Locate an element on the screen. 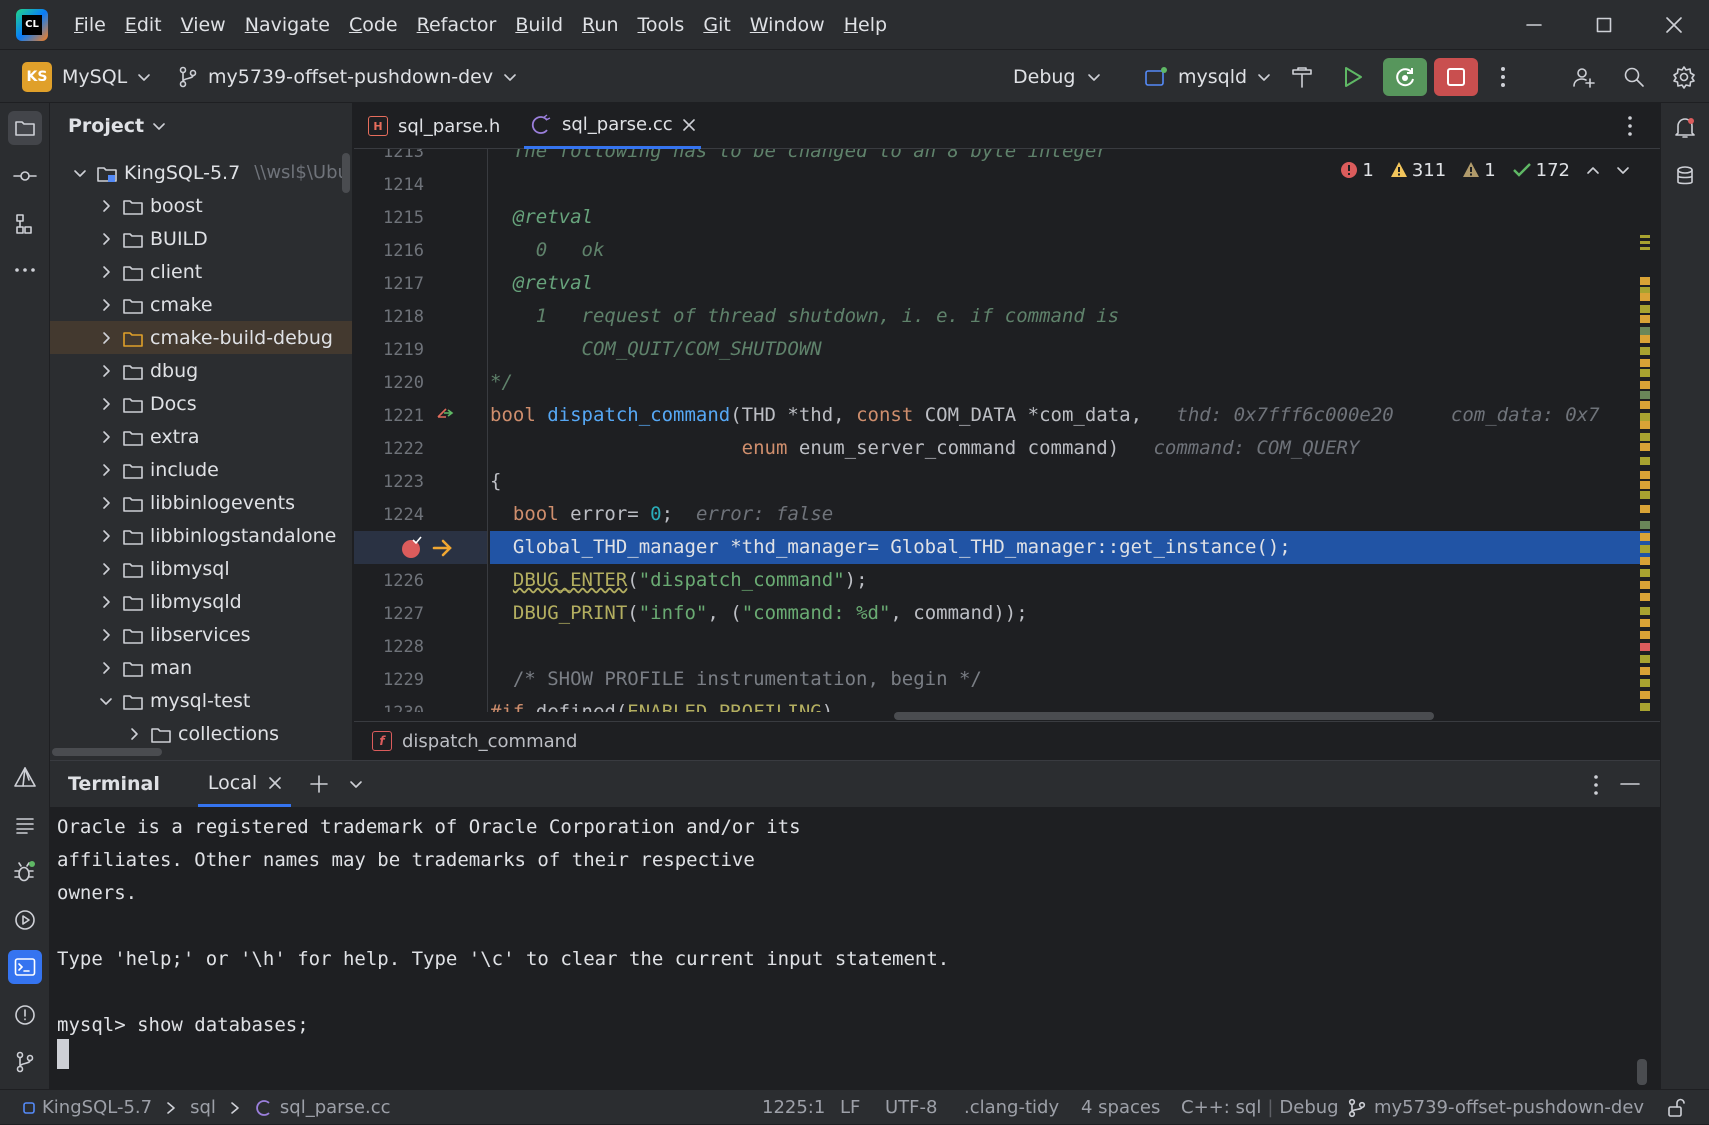 The width and height of the screenshot is (1709, 1125). tree-item-cmake: cmake is located at coordinates (201, 304).